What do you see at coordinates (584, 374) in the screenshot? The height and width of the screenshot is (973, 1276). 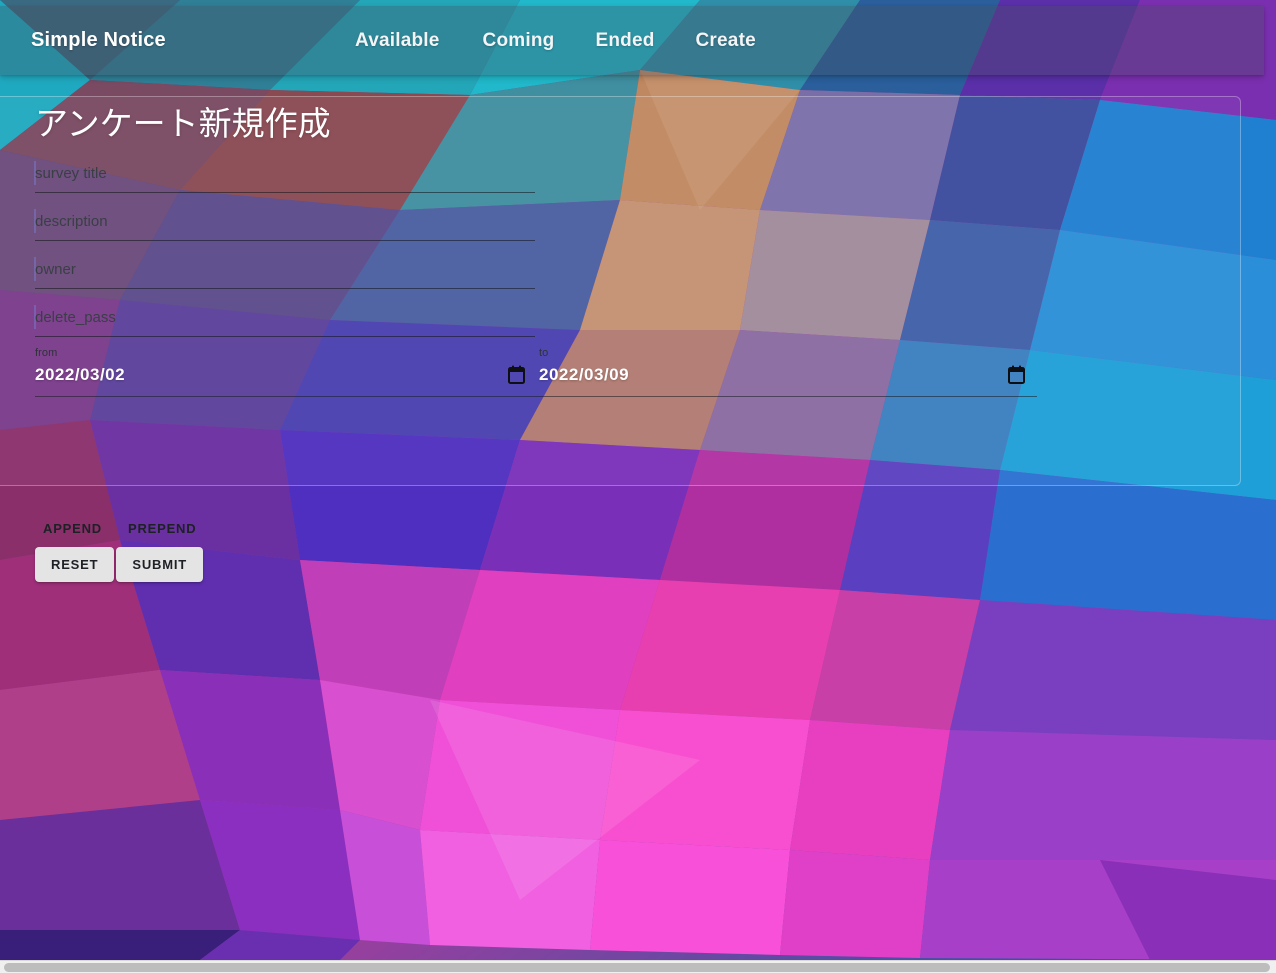 I see `date-to-value: 2022/03/09` at bounding box center [584, 374].